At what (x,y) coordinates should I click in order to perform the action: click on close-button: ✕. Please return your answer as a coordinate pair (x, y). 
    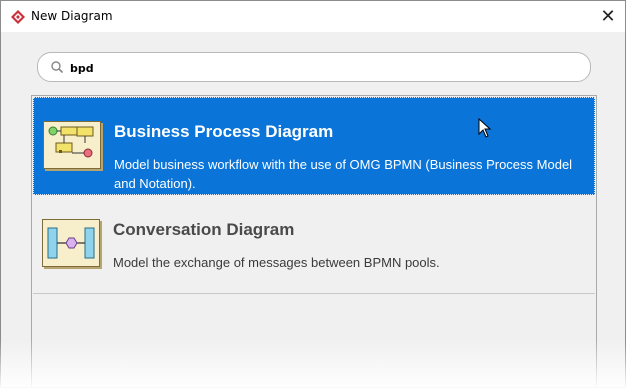
    Looking at the image, I should click on (608, 16).